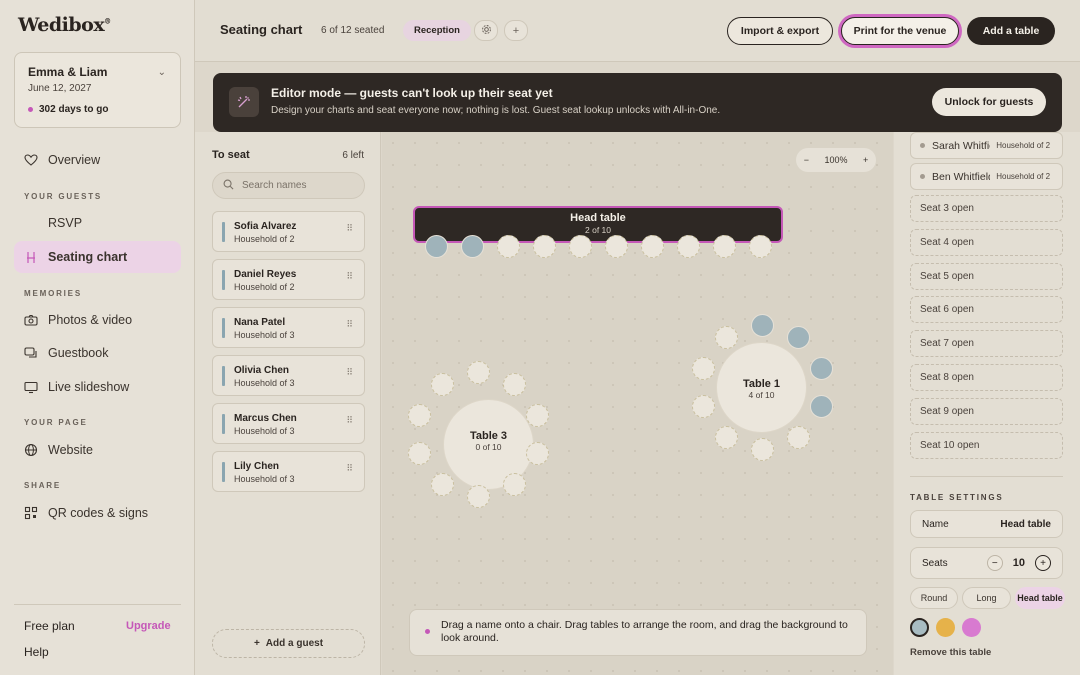 This screenshot has height=675, width=1080. Describe the element at coordinates (288, 279) in the screenshot. I see `guest-card: Daniel Reyes Household of 2 ⠿` at that location.